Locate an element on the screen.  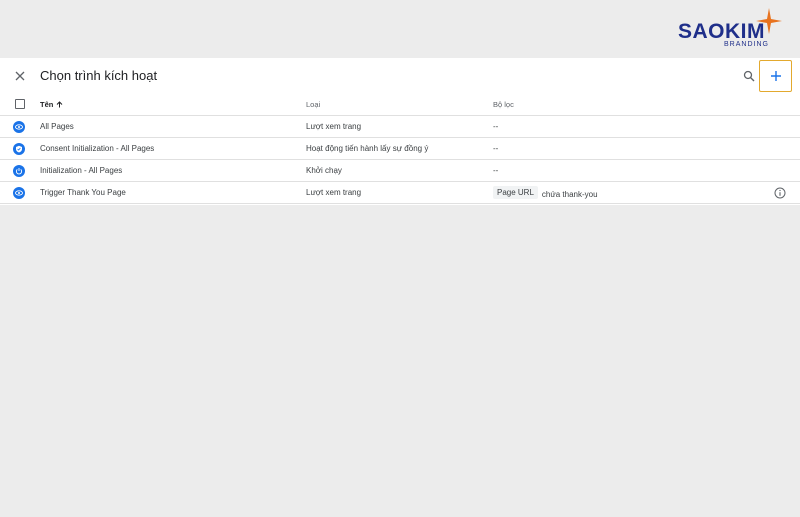
close-button is located at coordinates (20, 76).